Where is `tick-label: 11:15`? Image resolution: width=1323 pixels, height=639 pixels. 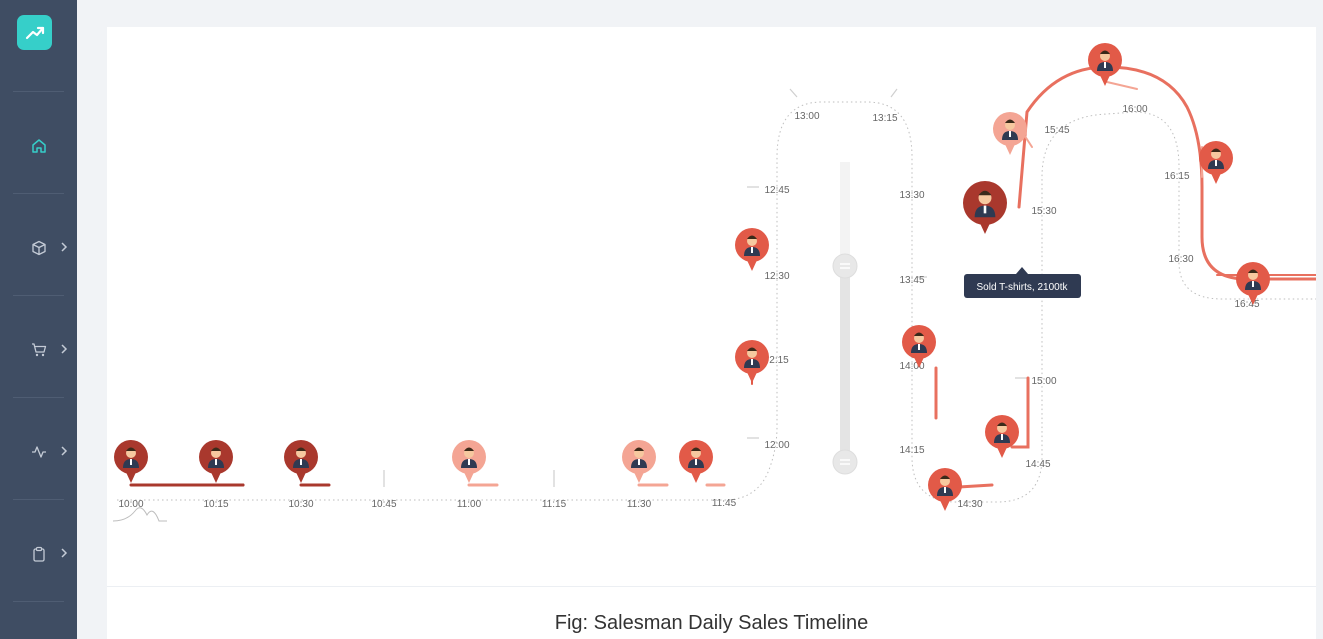
tick-label: 11:15 is located at coordinates (554, 504).